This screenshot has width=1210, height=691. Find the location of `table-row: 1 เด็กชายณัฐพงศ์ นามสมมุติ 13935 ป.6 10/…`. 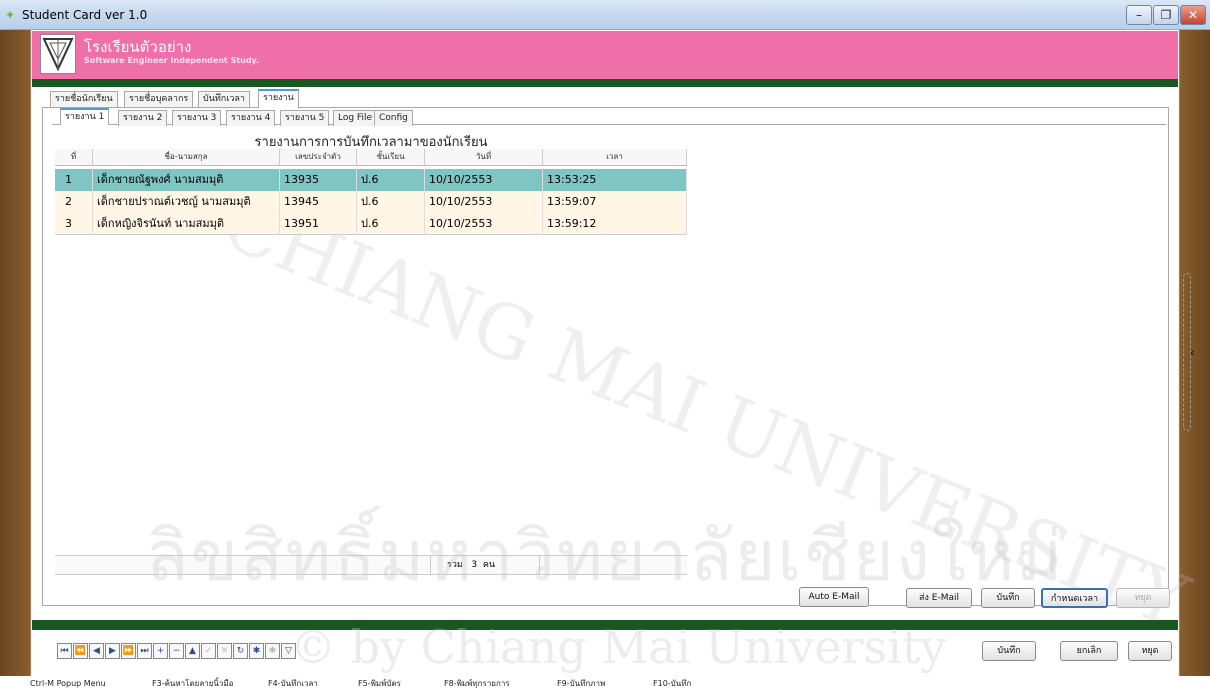

table-row: 1 เด็กชายณัฐพงศ์ นามสมมุติ 13935 ป.6 10/… is located at coordinates (371, 180).